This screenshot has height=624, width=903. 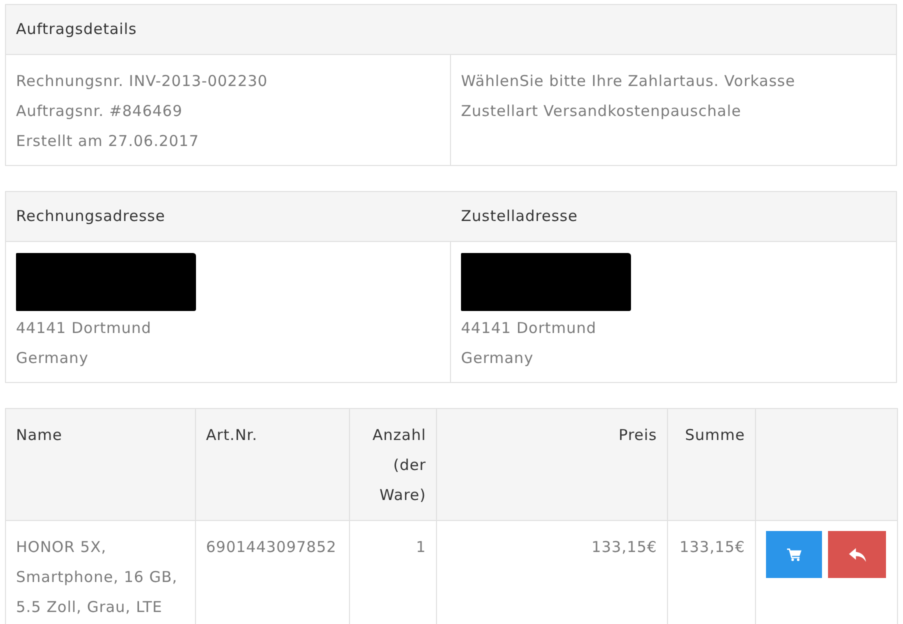 I want to click on curved-arrow-icon, so click(x=857, y=555).